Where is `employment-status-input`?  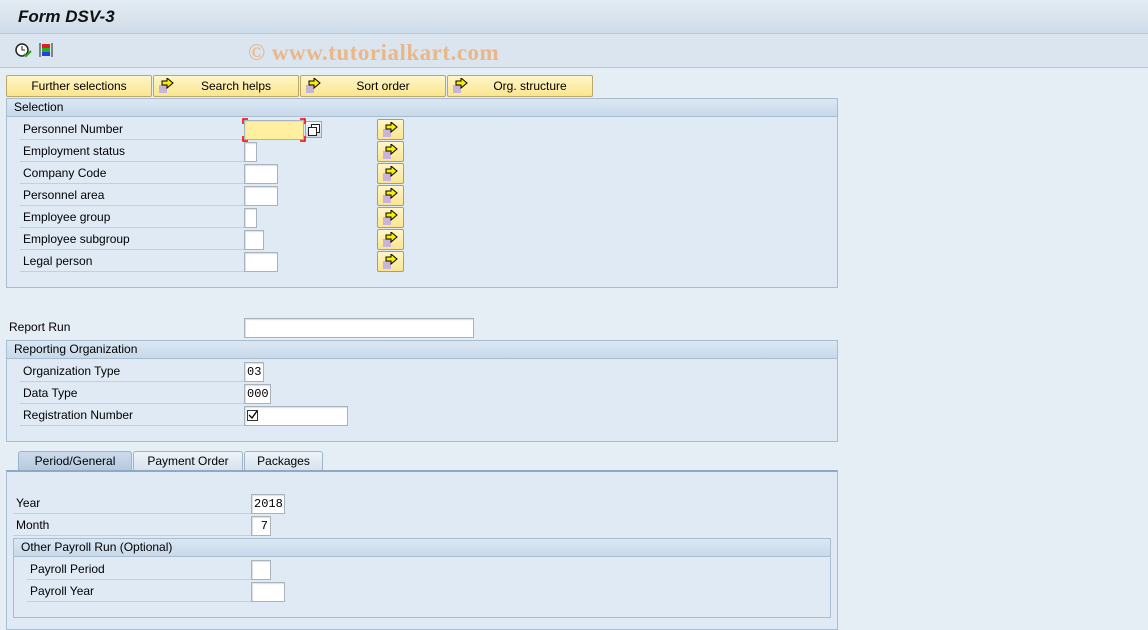
employment-status-input is located at coordinates (250, 152).